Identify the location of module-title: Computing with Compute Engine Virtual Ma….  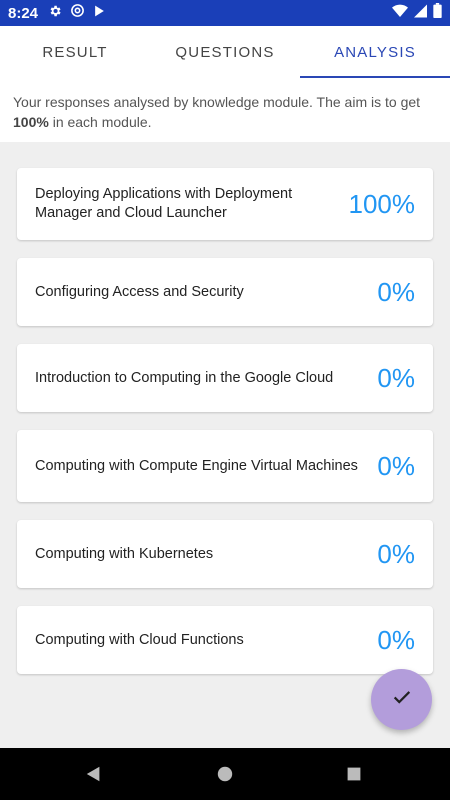
(196, 465).